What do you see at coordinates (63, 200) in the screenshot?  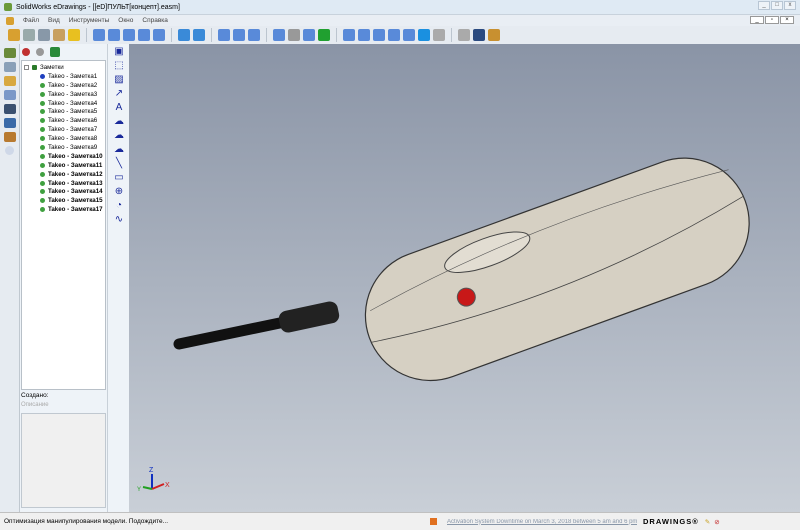 I see `tree-item: Takeo - Заметка15` at bounding box center [63, 200].